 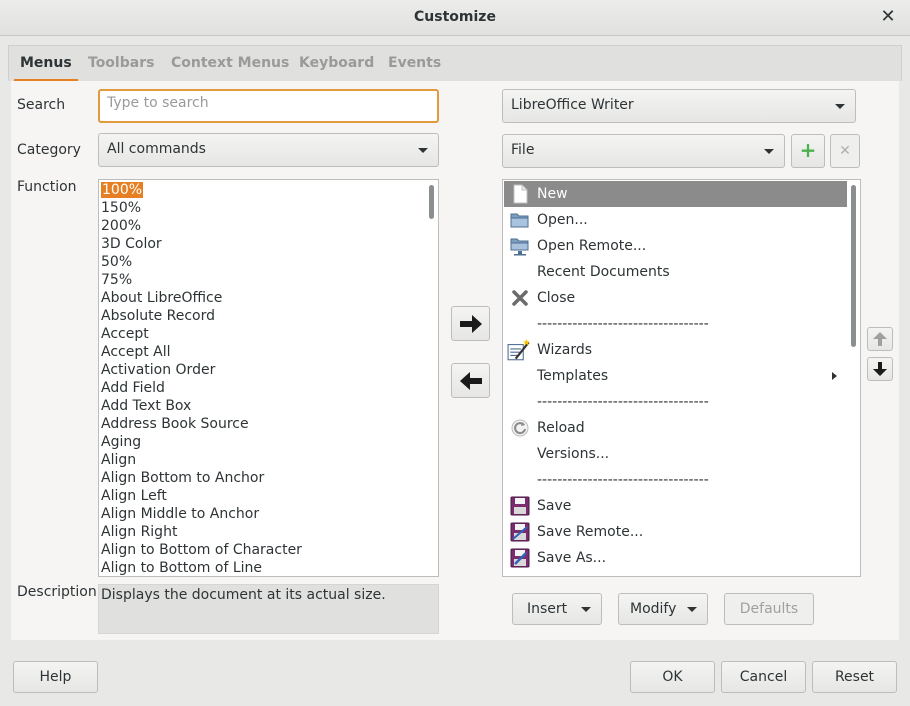 What do you see at coordinates (268, 334) in the screenshot?
I see `list-item: Accept` at bounding box center [268, 334].